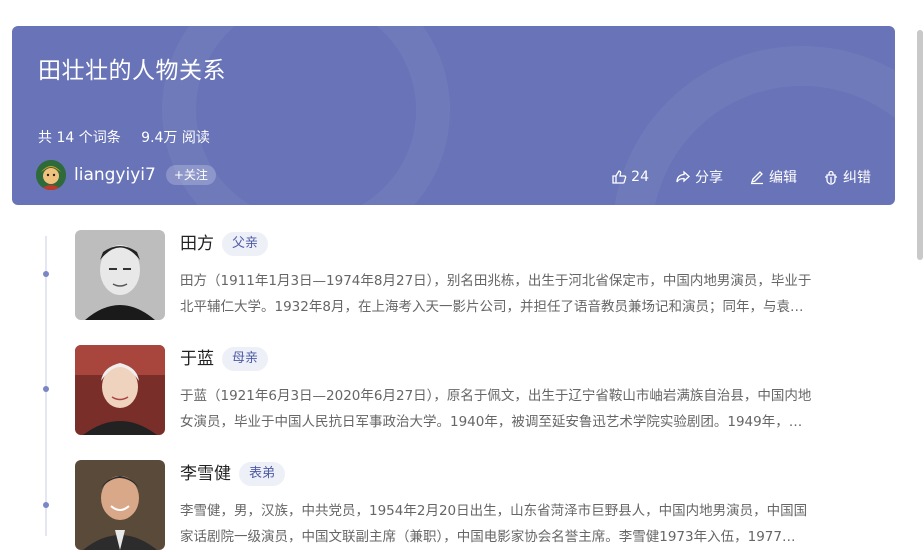  I want to click on relation-tag: 父亲, so click(245, 244).